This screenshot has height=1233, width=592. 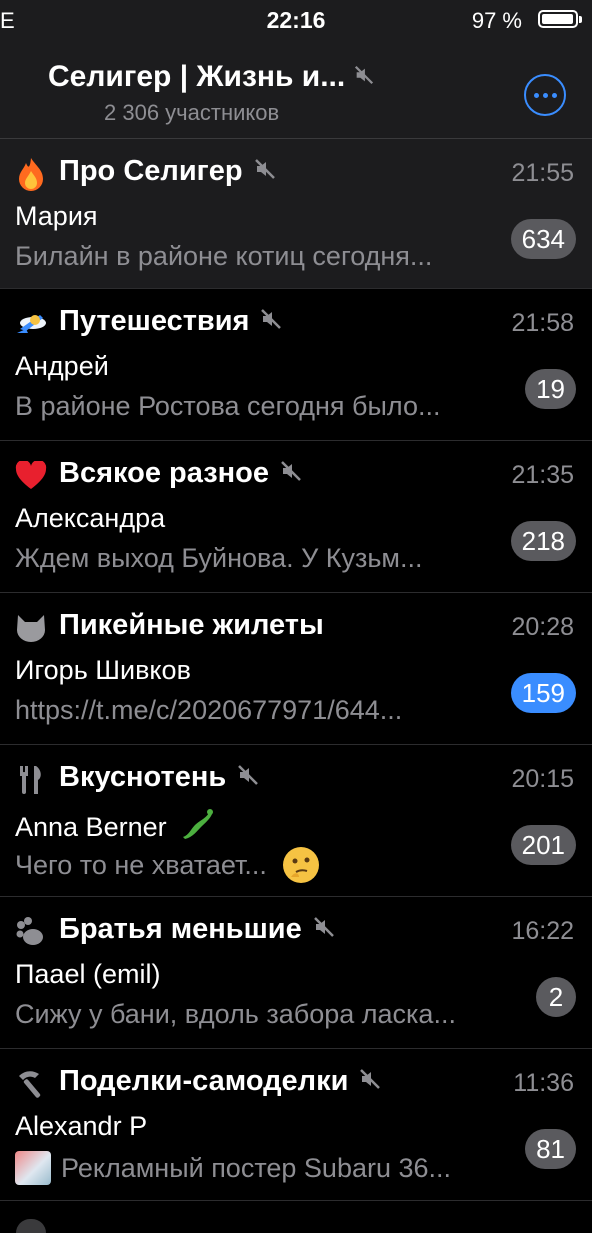 I want to click on topic-title: Про Селигер, so click(x=151, y=171).